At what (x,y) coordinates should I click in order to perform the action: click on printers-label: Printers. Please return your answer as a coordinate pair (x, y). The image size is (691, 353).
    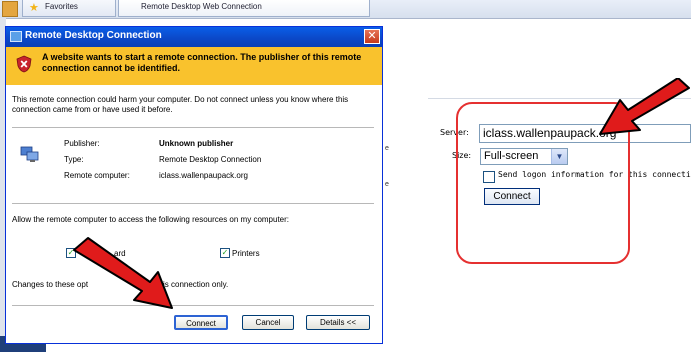
    Looking at the image, I should click on (246, 253).